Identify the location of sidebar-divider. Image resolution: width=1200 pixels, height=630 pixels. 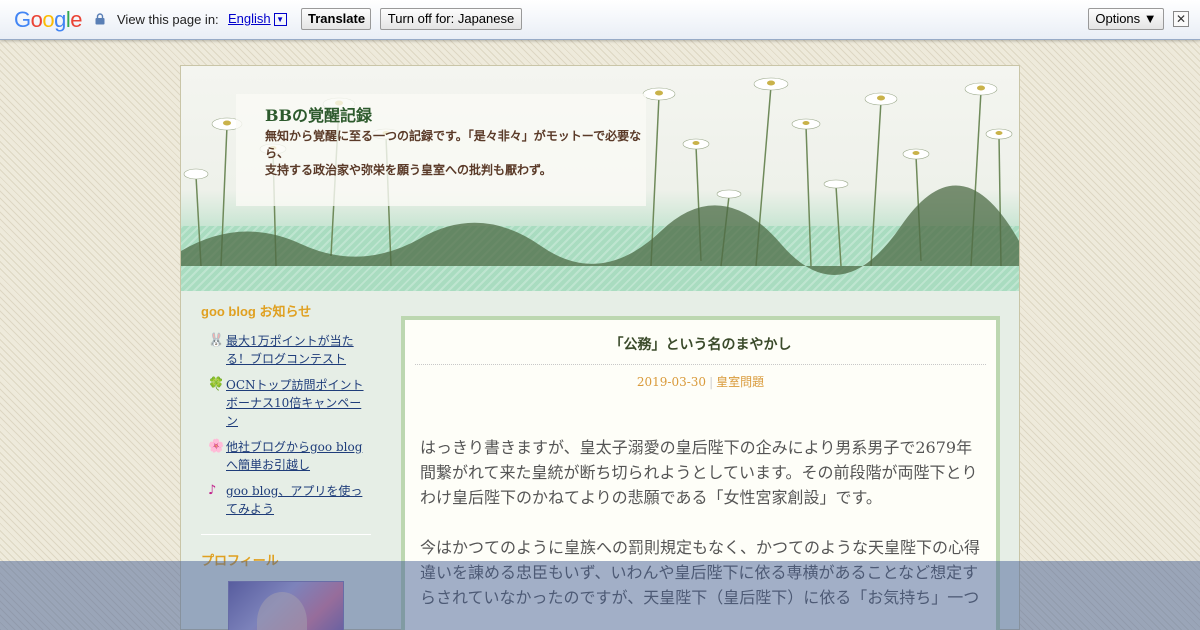
(286, 534).